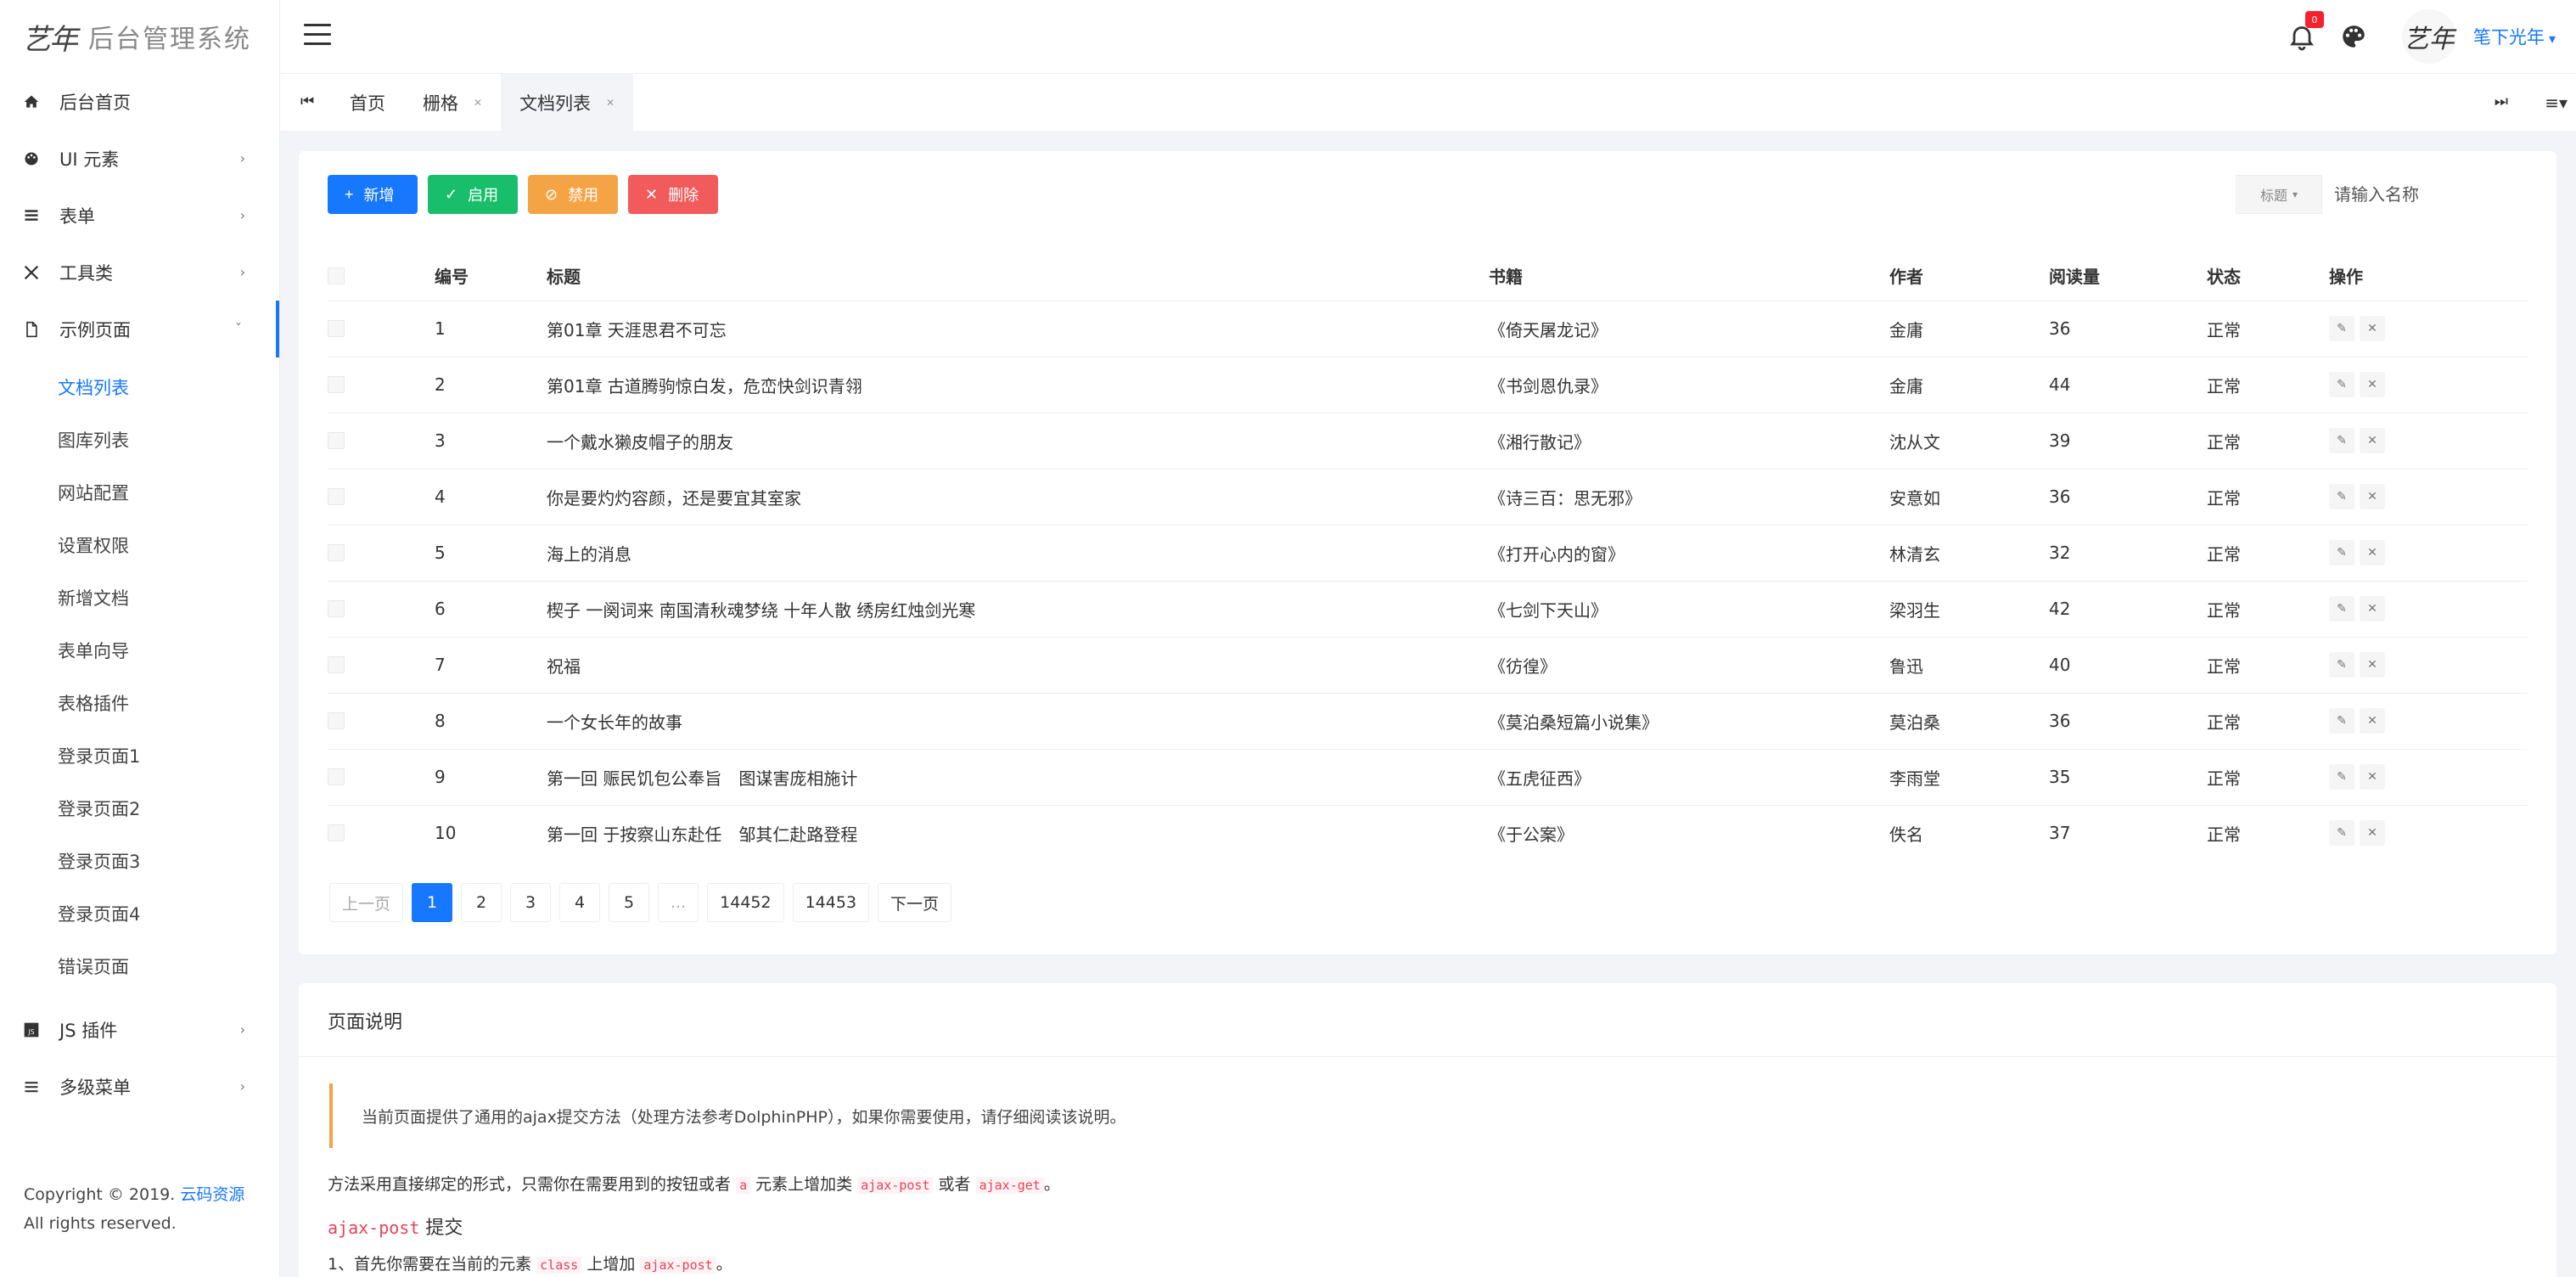 The height and width of the screenshot is (1277, 2576). I want to click on sidebar-subitem: 文档列表, so click(139, 387).